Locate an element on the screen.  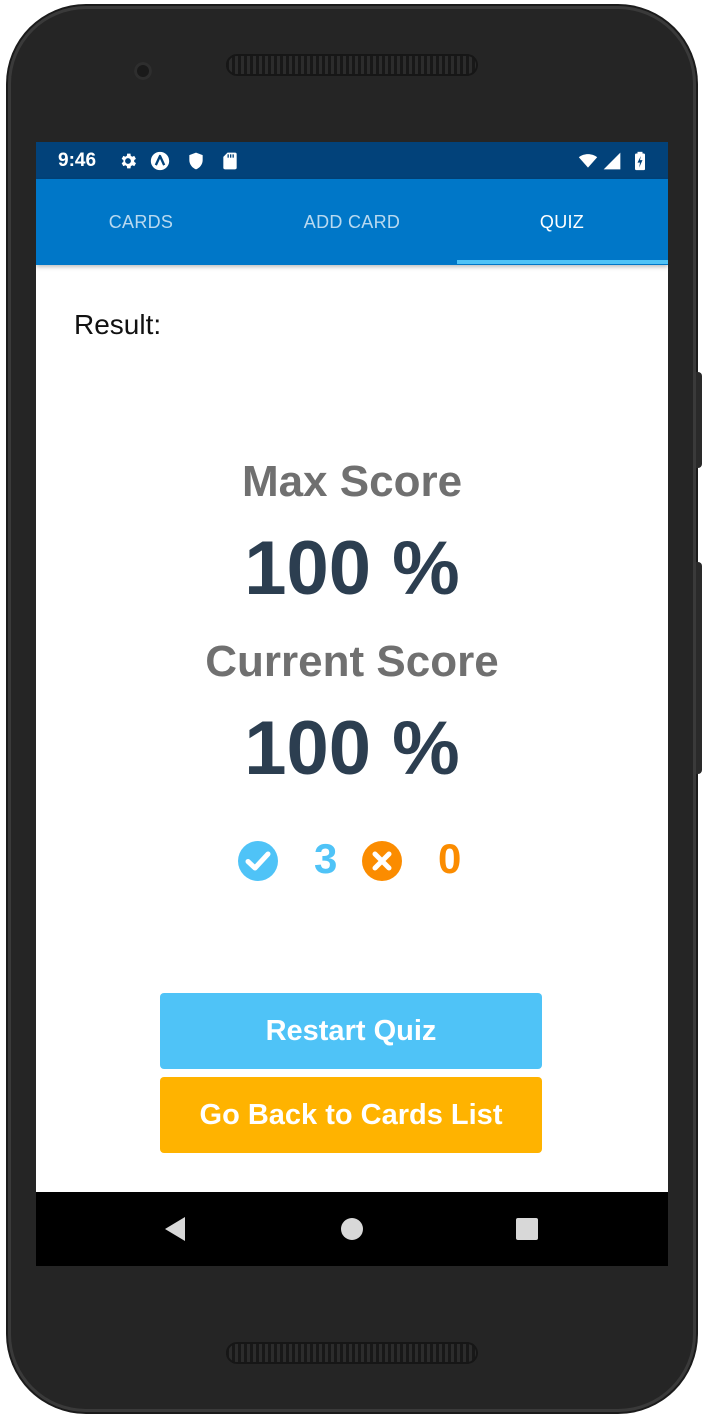
home-icon is located at coordinates (352, 1229).